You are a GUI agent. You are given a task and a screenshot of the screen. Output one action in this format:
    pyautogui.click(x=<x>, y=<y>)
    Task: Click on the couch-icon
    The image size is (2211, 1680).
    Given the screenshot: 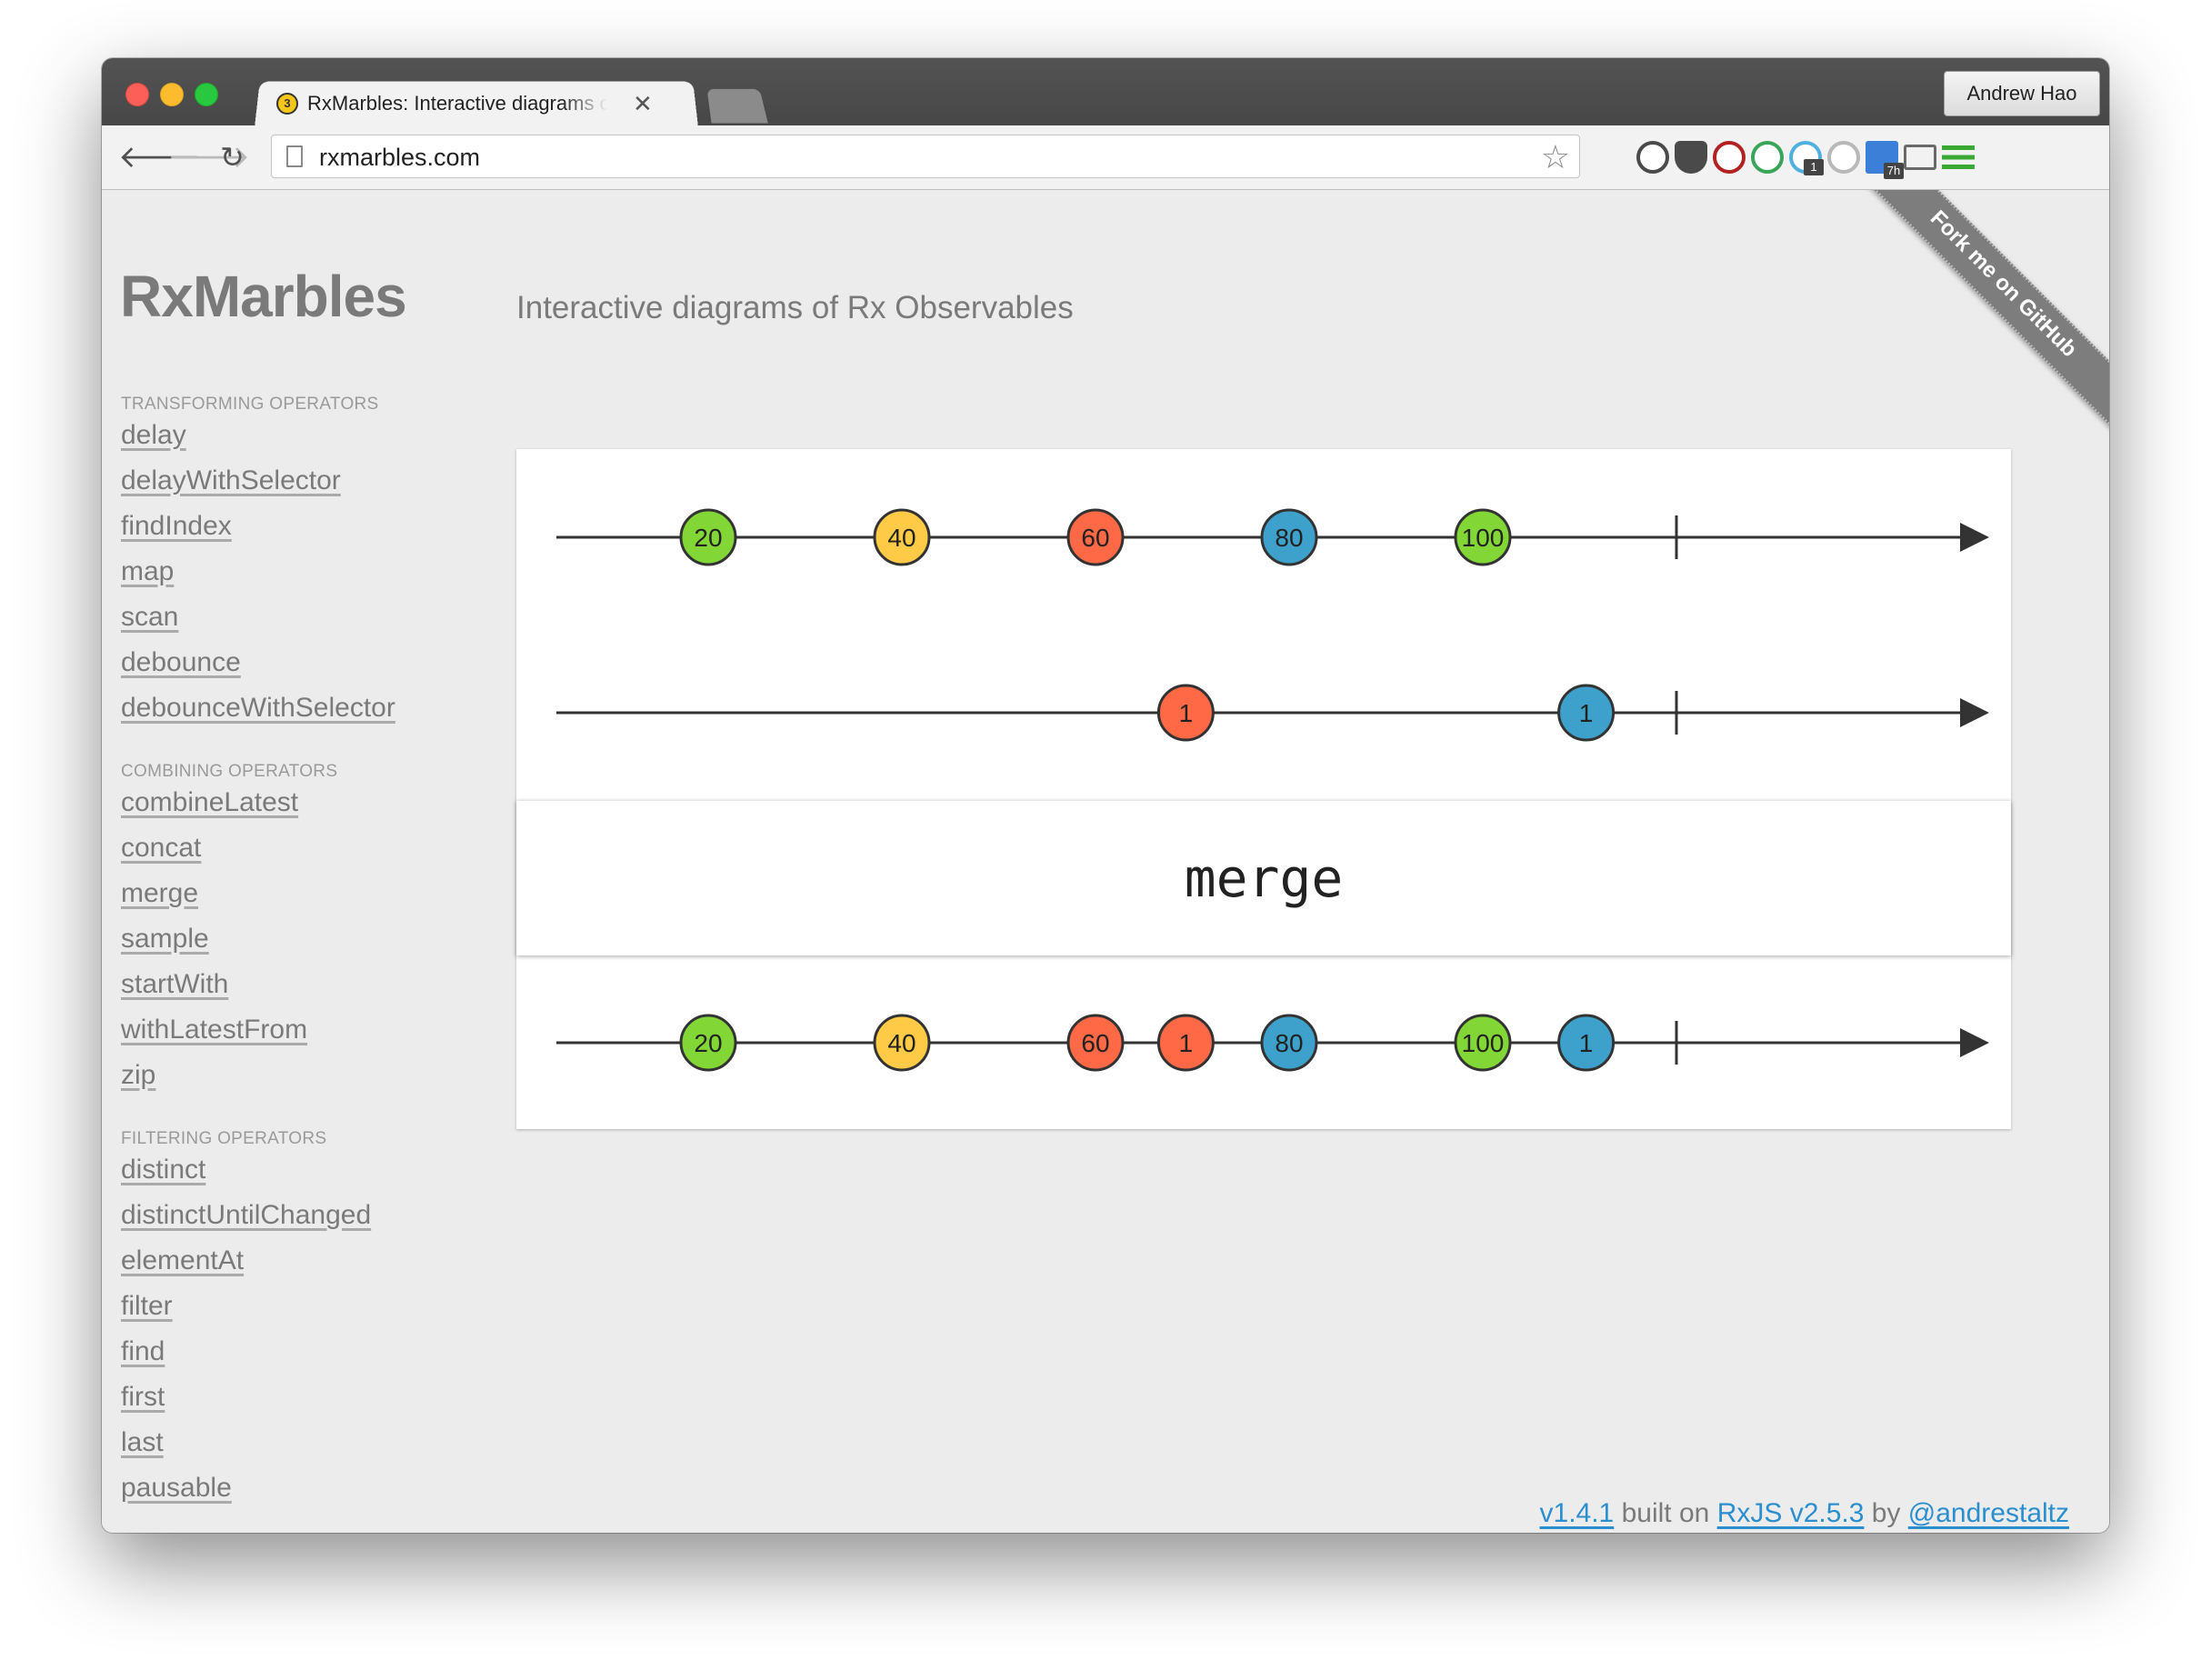 What is the action you would take?
    pyautogui.click(x=1730, y=157)
    